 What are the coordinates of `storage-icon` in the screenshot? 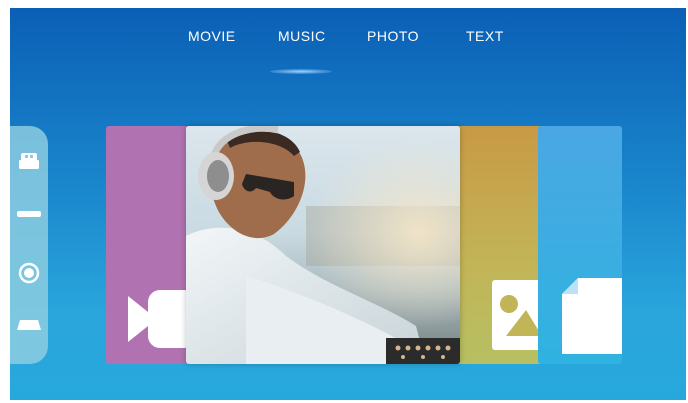 It's located at (29, 327).